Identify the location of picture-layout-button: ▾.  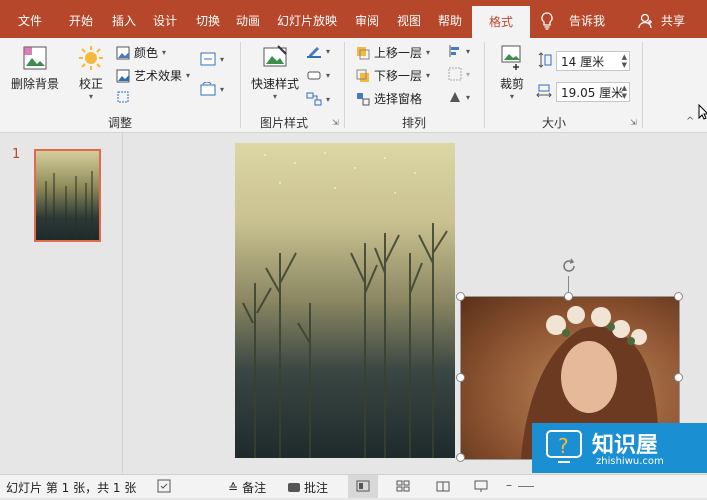
(318, 99).